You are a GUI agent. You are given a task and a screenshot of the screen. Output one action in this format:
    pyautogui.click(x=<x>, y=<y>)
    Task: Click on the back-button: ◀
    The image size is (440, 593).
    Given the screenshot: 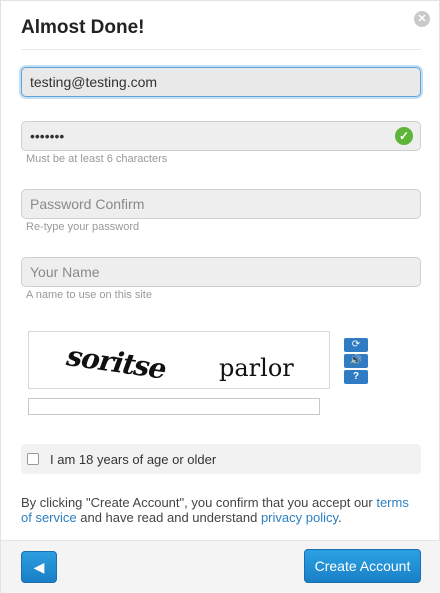 What is the action you would take?
    pyautogui.click(x=39, y=567)
    